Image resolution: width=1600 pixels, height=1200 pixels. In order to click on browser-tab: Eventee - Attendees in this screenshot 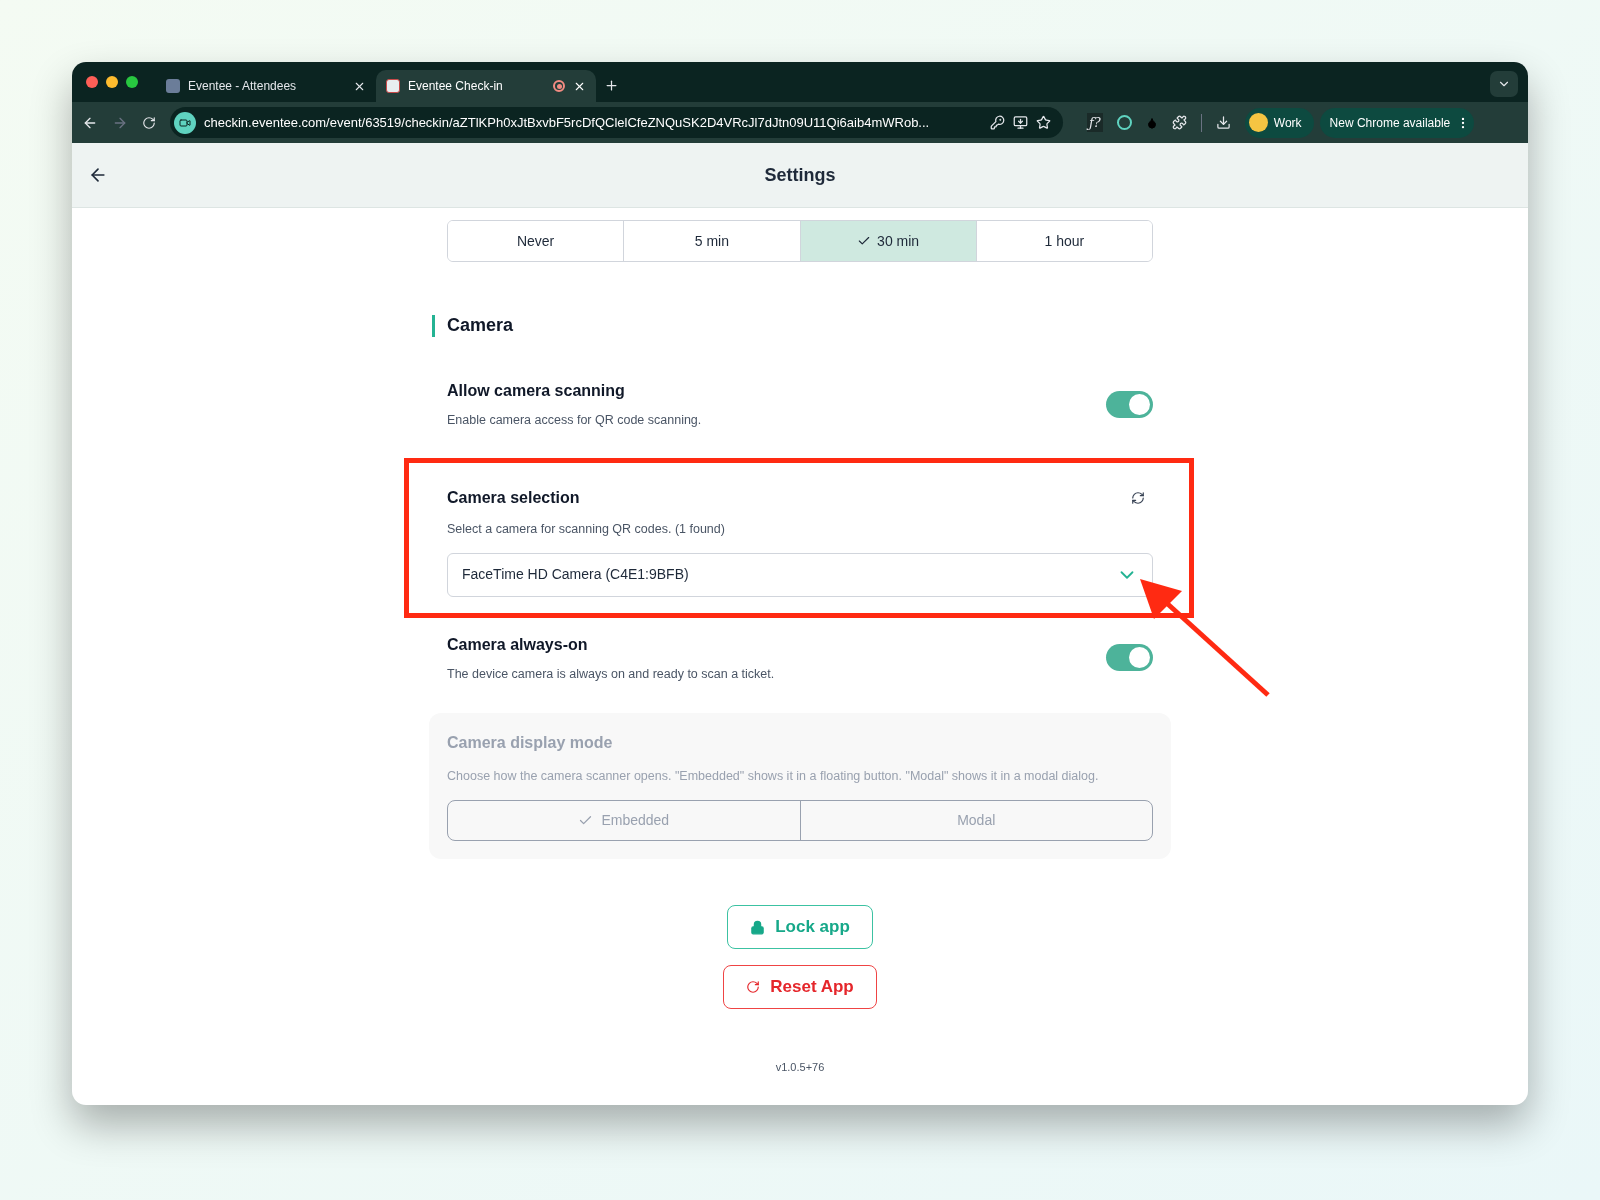, I will do `click(266, 86)`.